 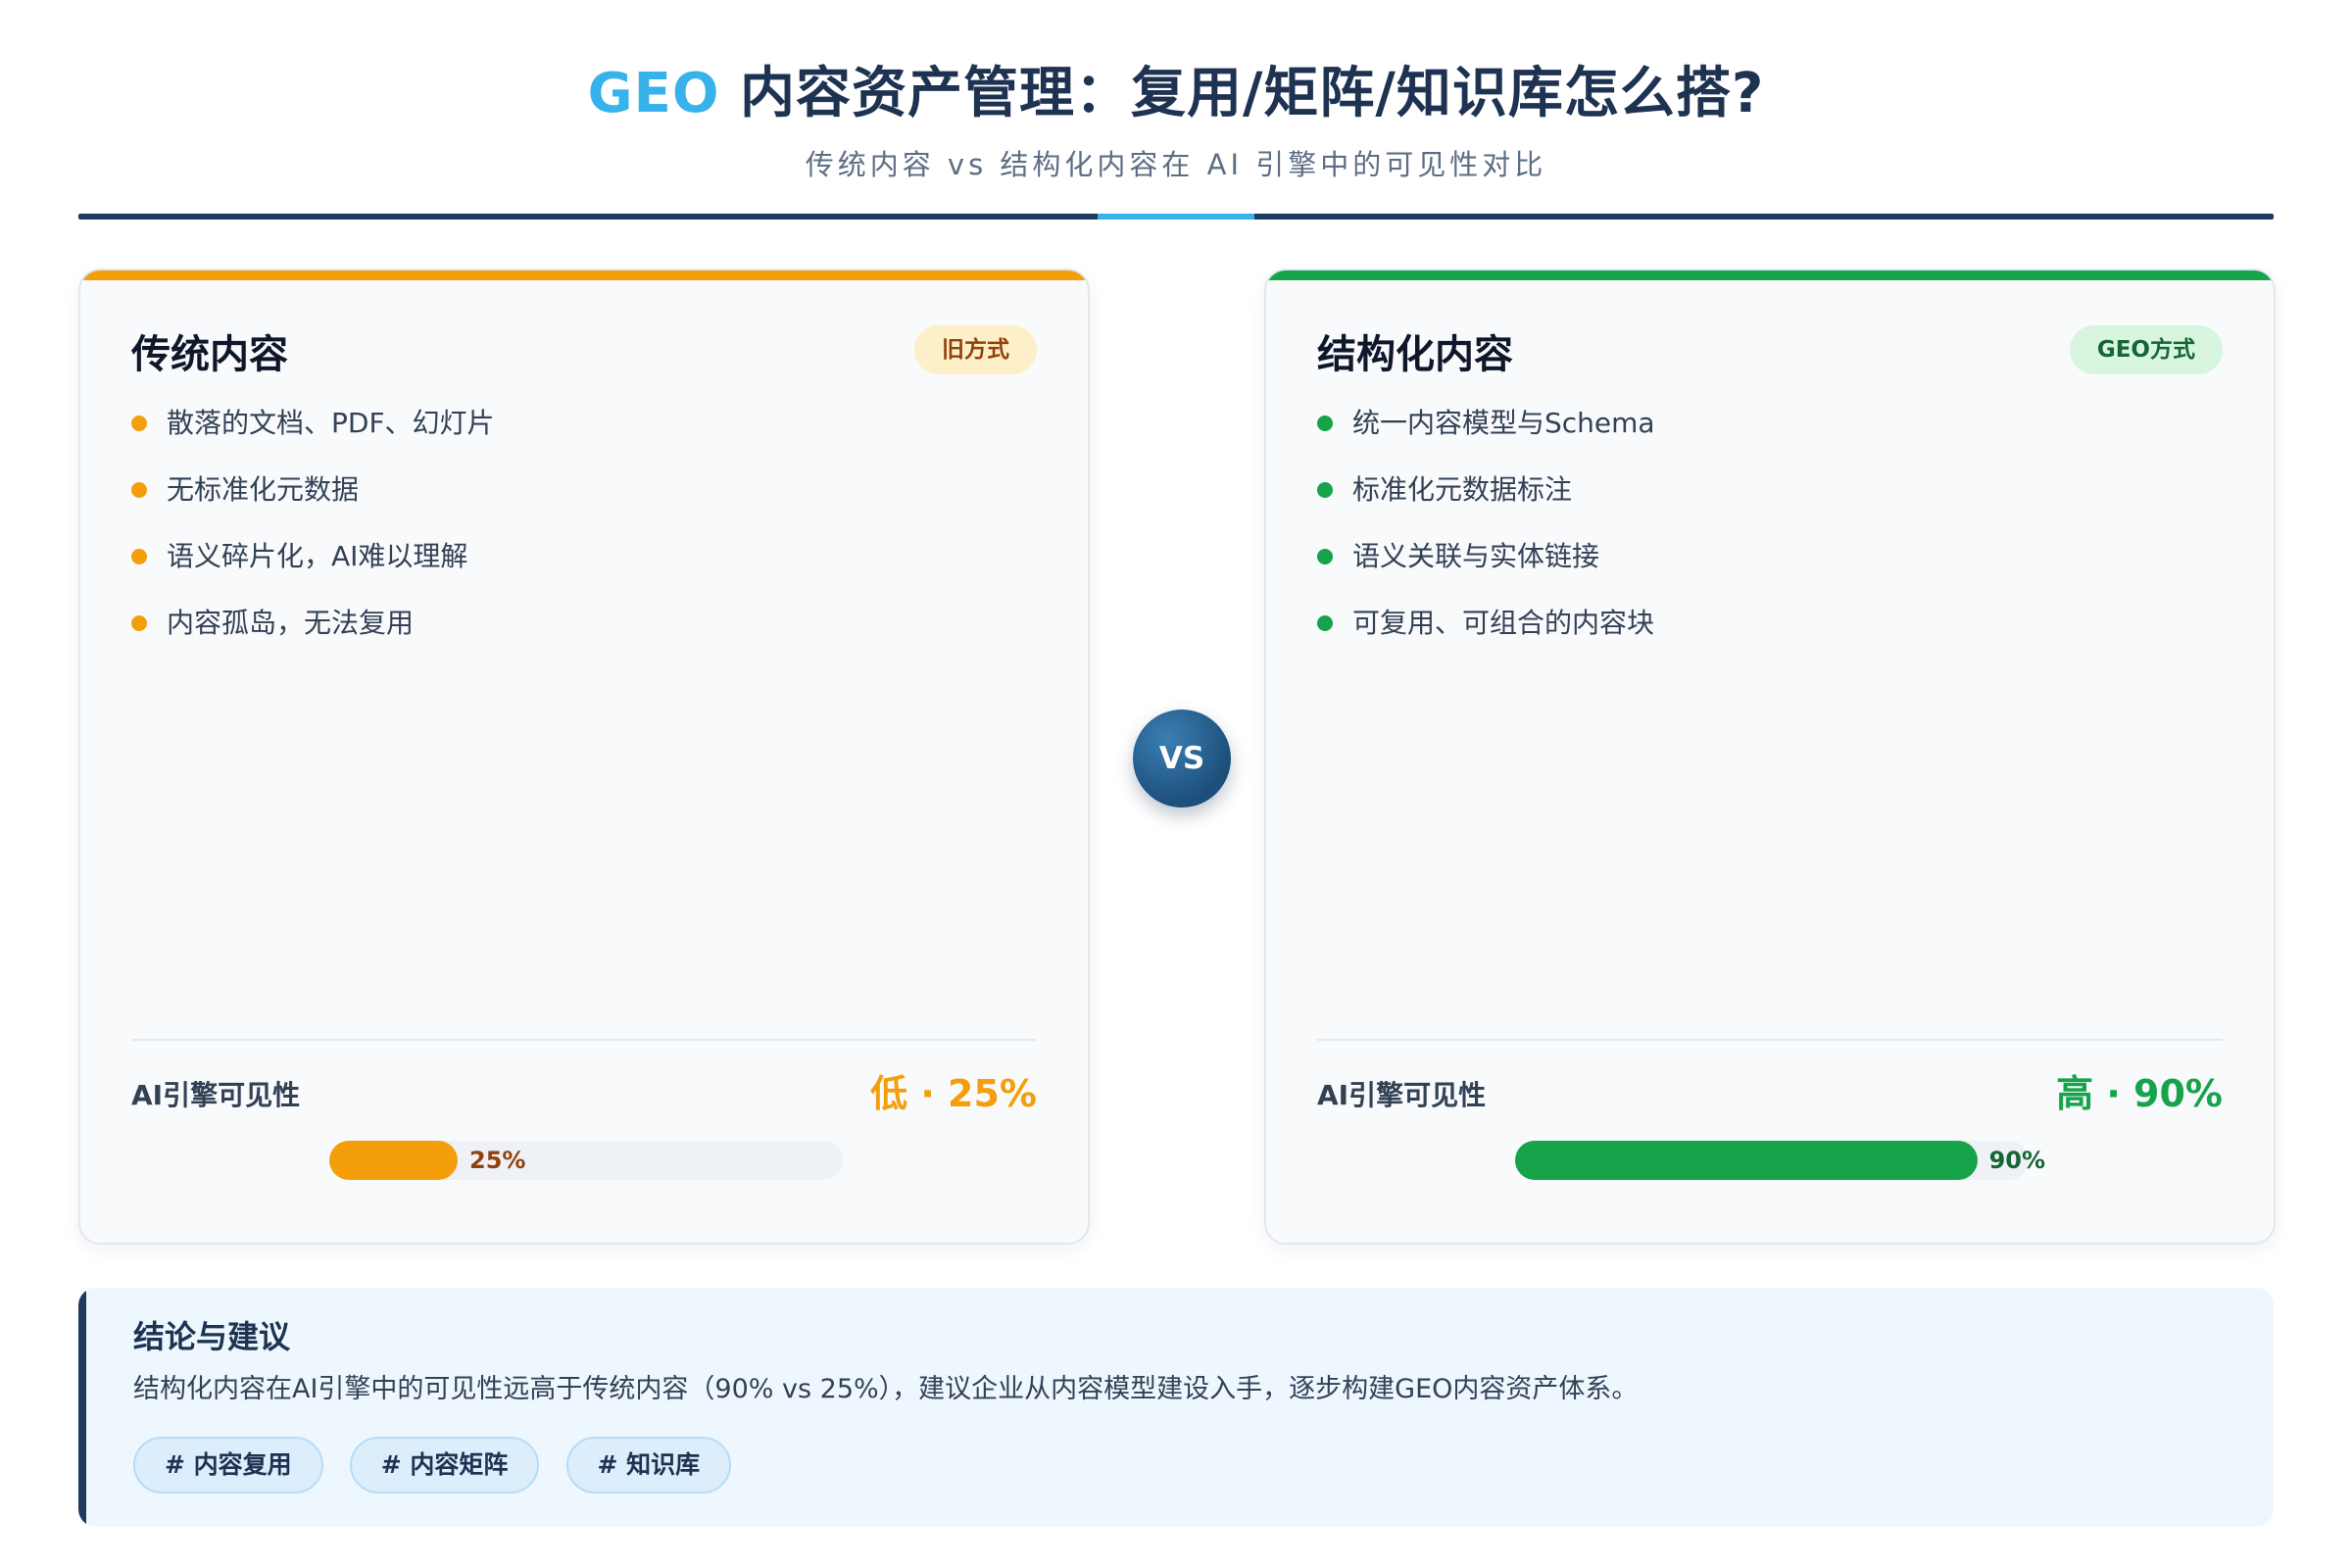 What do you see at coordinates (648, 1465) in the screenshot?
I see `tag-knowledge-base: # 知识库` at bounding box center [648, 1465].